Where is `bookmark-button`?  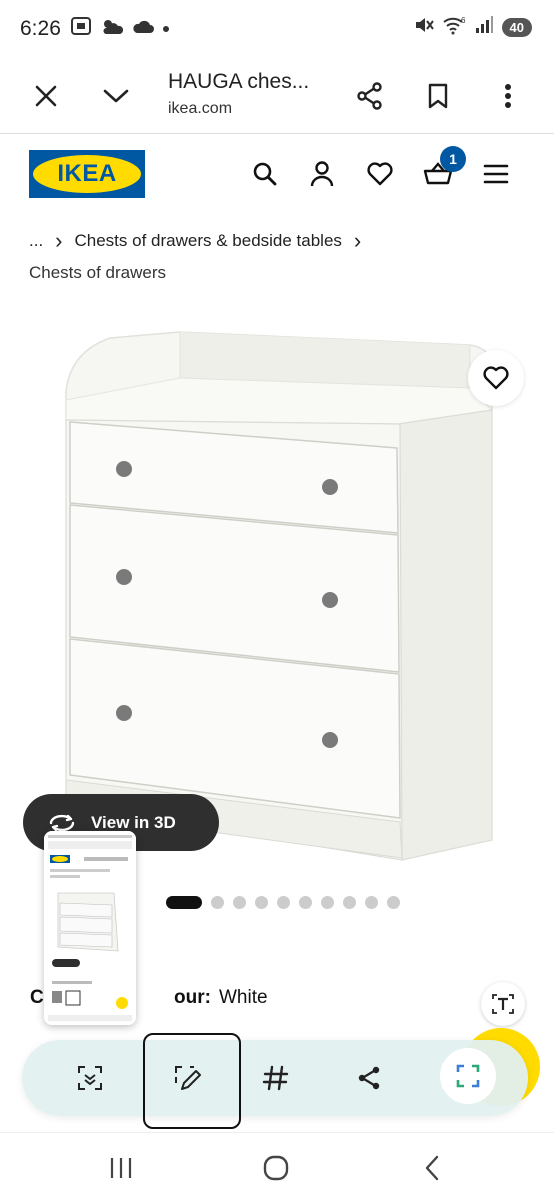 bookmark-button is located at coordinates (438, 96).